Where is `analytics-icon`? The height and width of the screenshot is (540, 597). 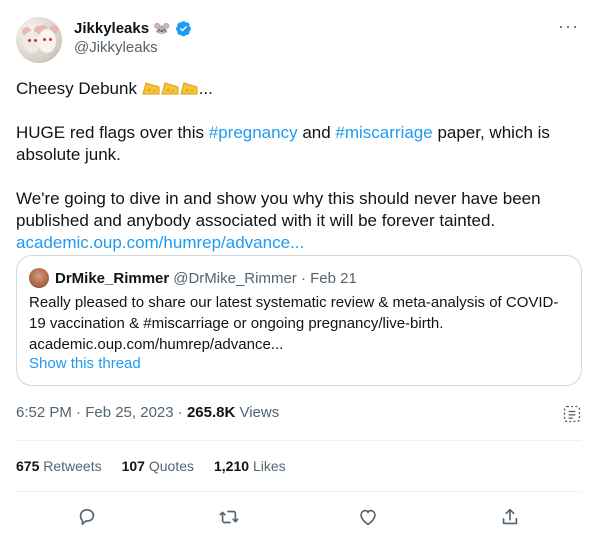
analytics-icon is located at coordinates (572, 414).